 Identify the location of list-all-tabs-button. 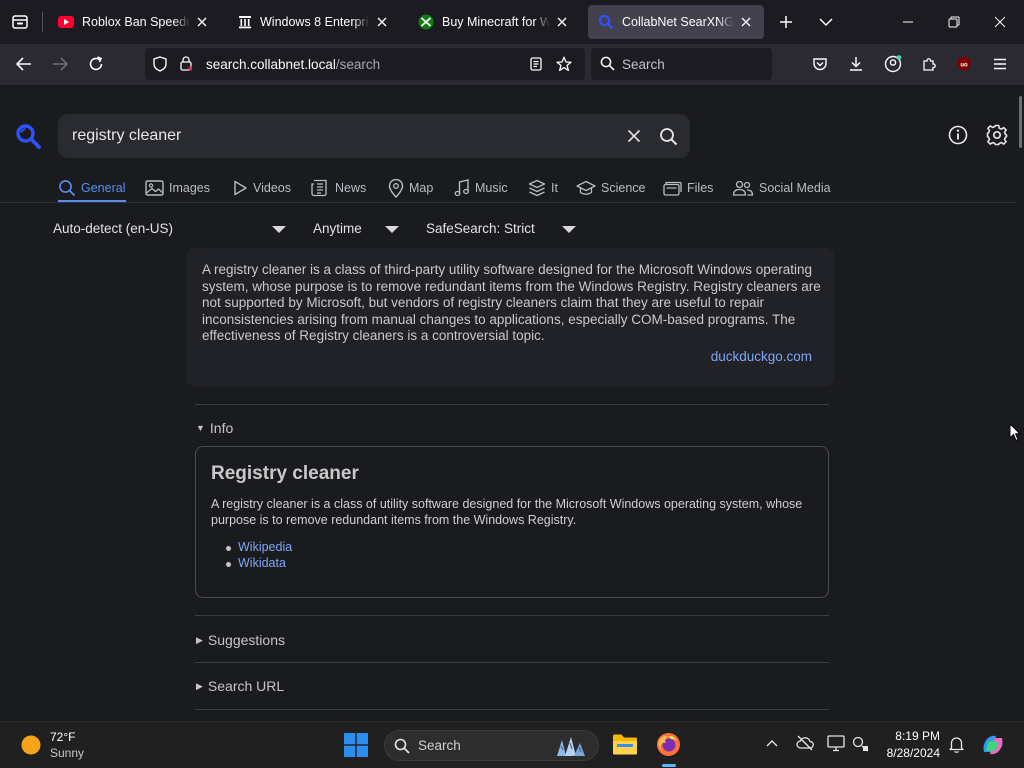
(826, 22).